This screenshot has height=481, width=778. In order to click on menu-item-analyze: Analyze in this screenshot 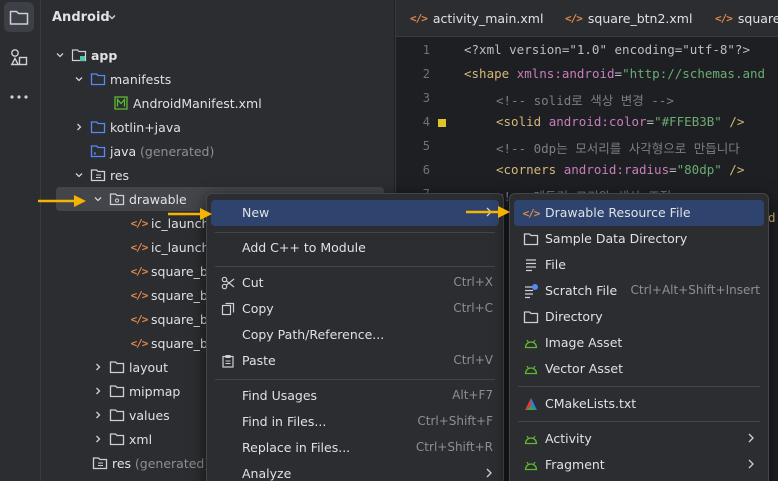, I will do `click(355, 471)`.